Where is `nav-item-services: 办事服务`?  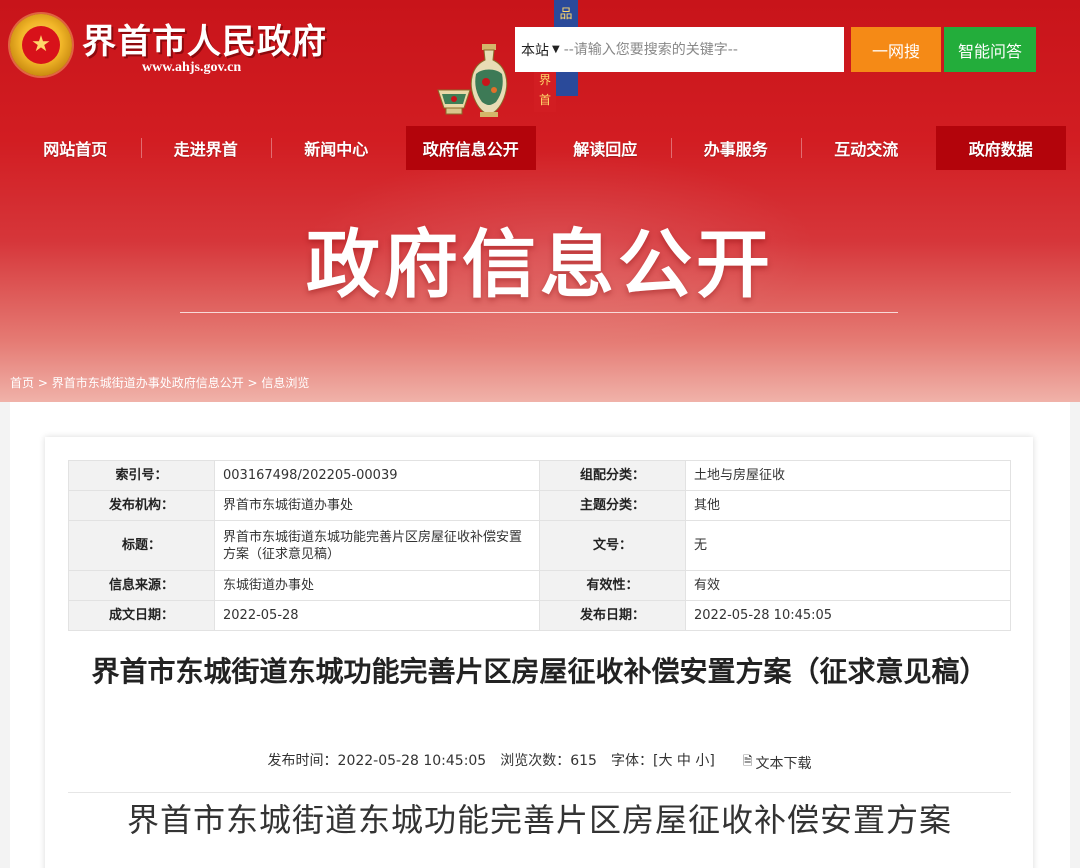
nav-item-services: 办事服务 is located at coordinates (736, 148).